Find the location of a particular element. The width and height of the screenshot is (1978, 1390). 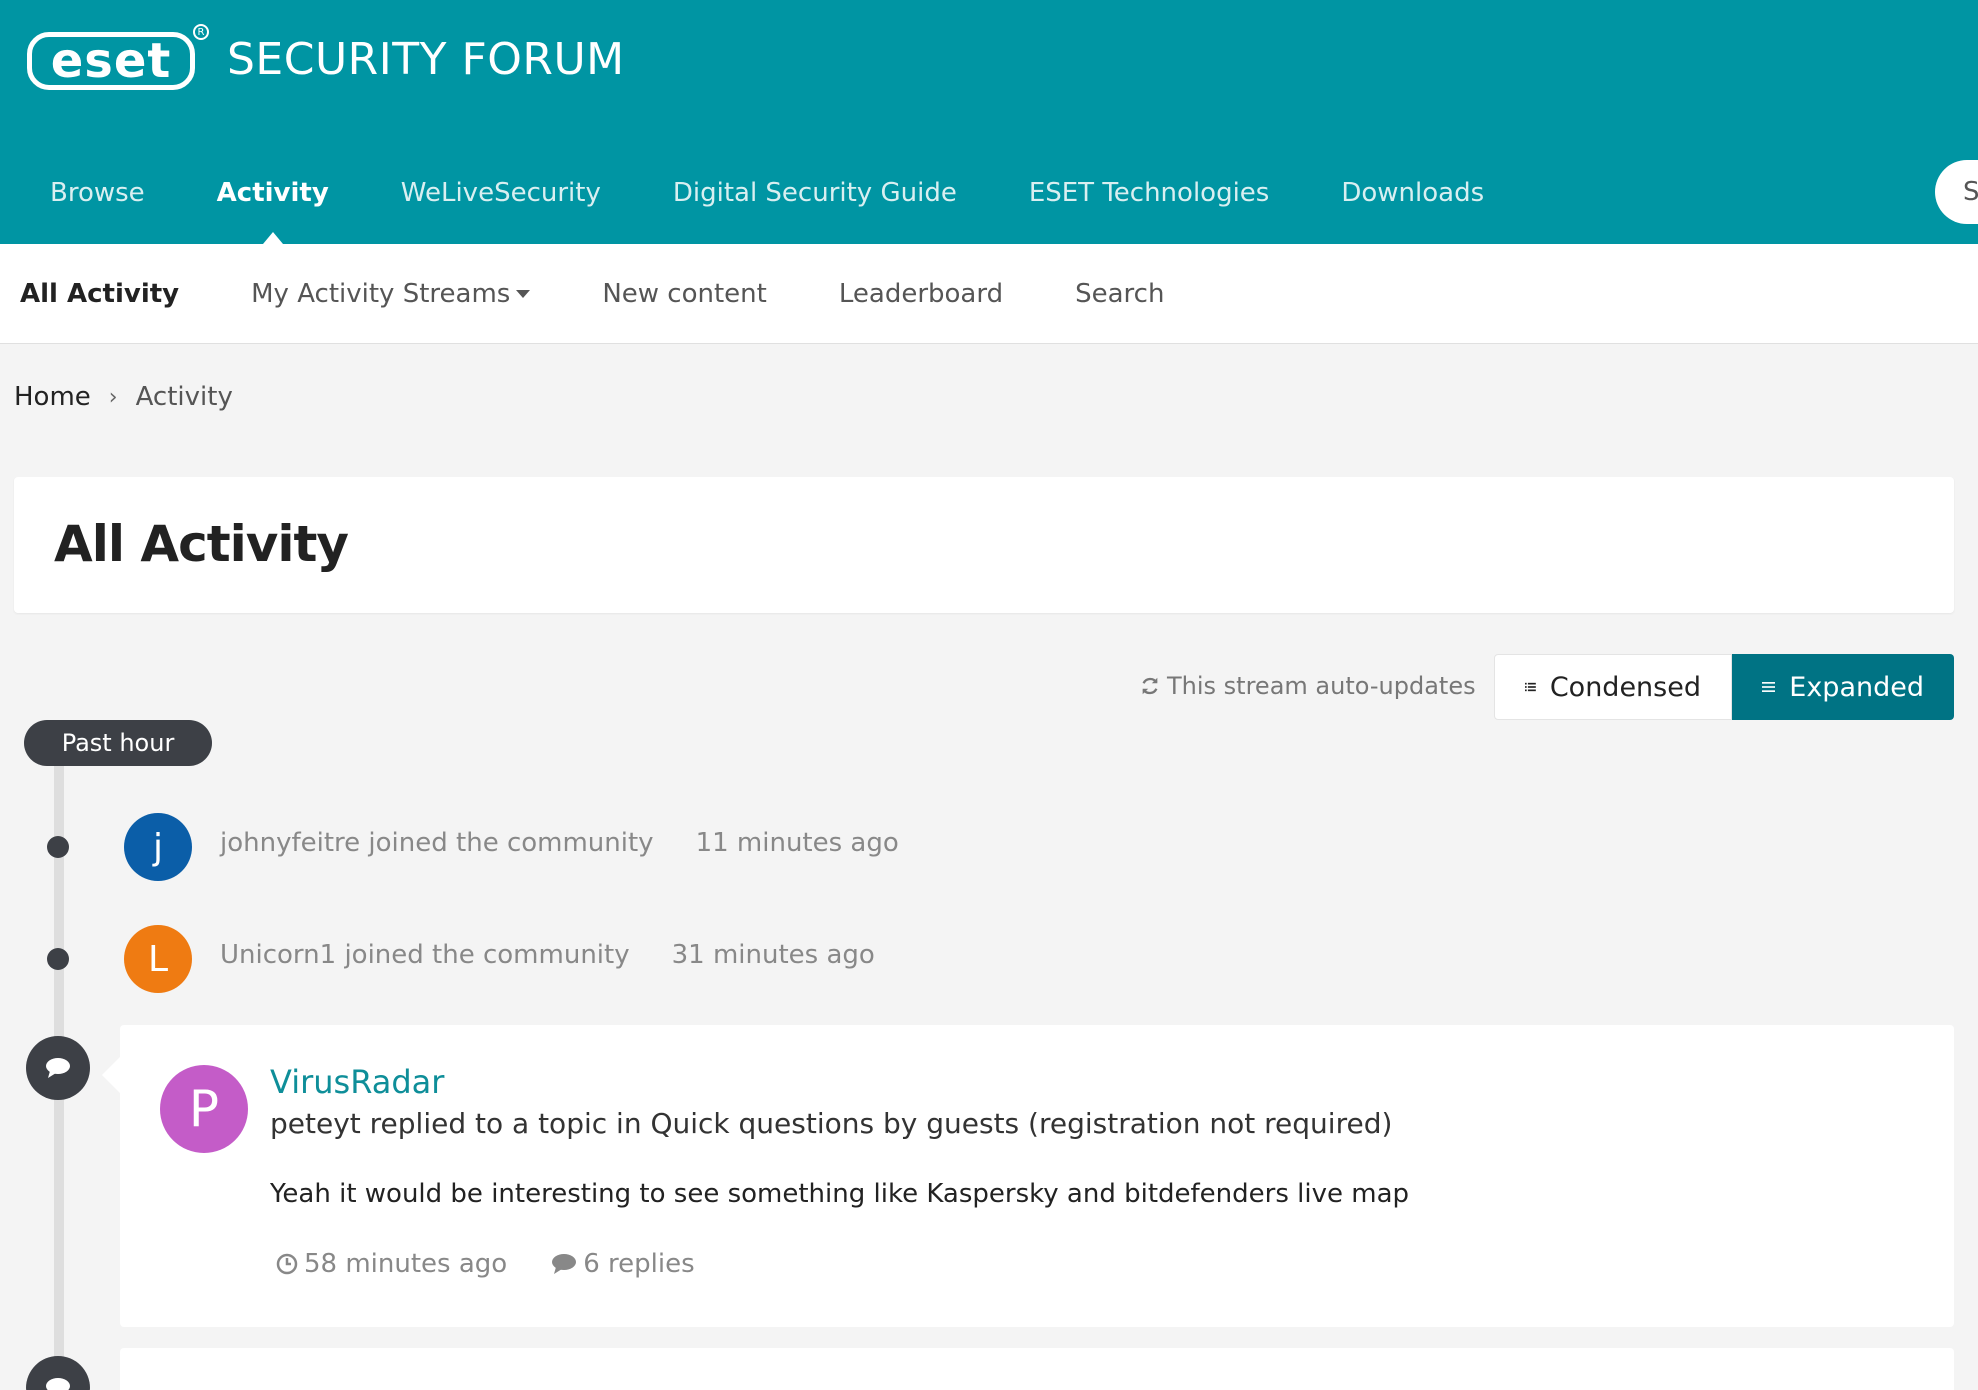

post-time-label: 58 minutes ago is located at coordinates (406, 1264).